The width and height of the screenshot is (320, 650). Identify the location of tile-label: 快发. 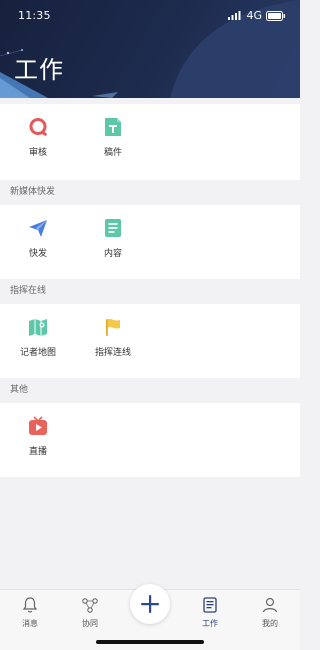
(37, 254).